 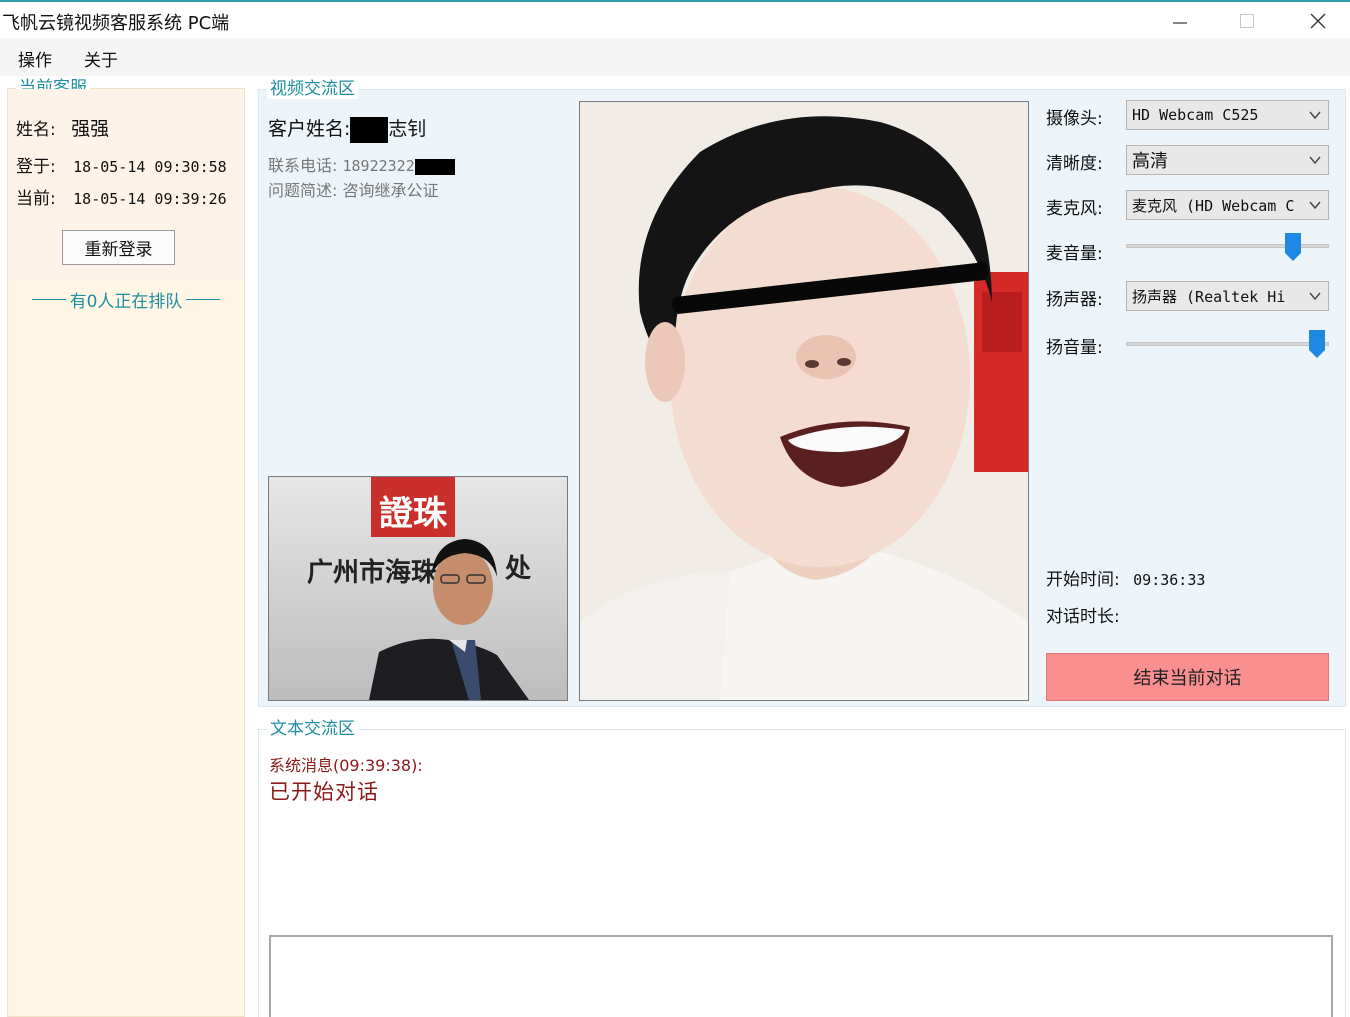 What do you see at coordinates (116, 23) in the screenshot?
I see `window-title: 飞帆云镜视频客服系统 PC端` at bounding box center [116, 23].